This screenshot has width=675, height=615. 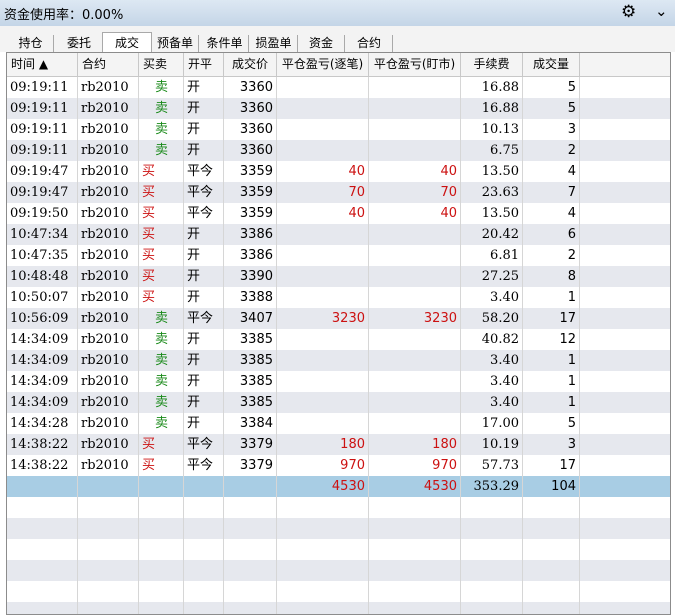 I want to click on tab-preorders: 预备单, so click(x=175, y=43).